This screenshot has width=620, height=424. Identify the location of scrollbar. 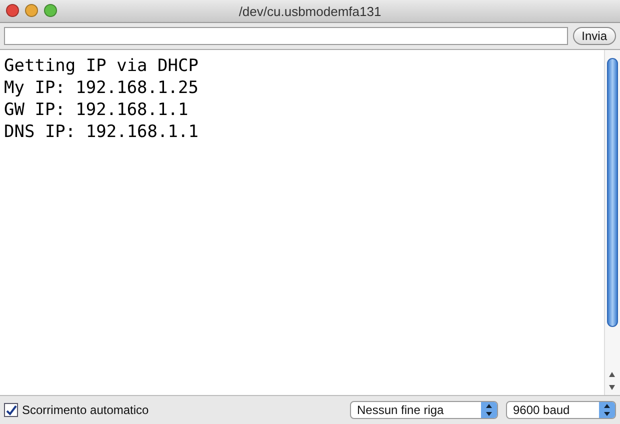
(612, 222).